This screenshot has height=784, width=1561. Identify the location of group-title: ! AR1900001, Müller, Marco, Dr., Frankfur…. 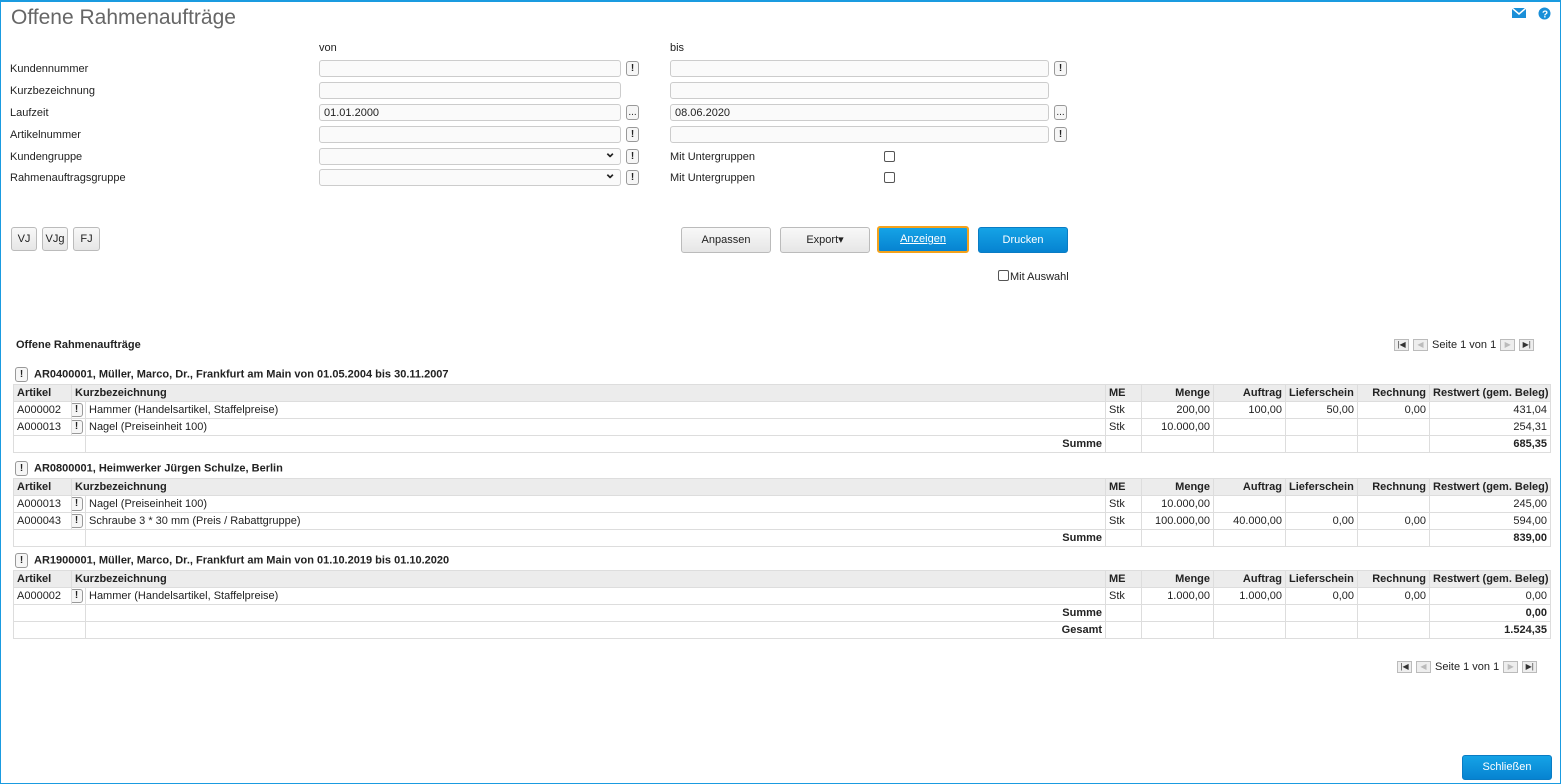
(232, 560).